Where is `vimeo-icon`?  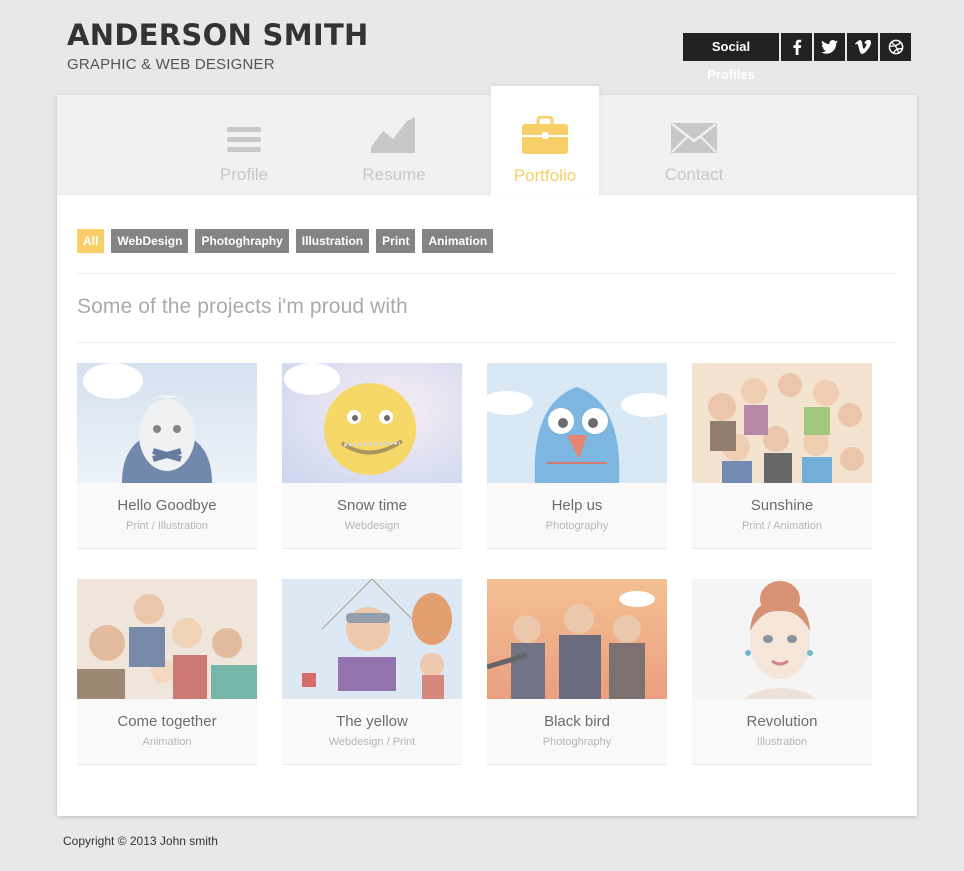 vimeo-icon is located at coordinates (862, 47).